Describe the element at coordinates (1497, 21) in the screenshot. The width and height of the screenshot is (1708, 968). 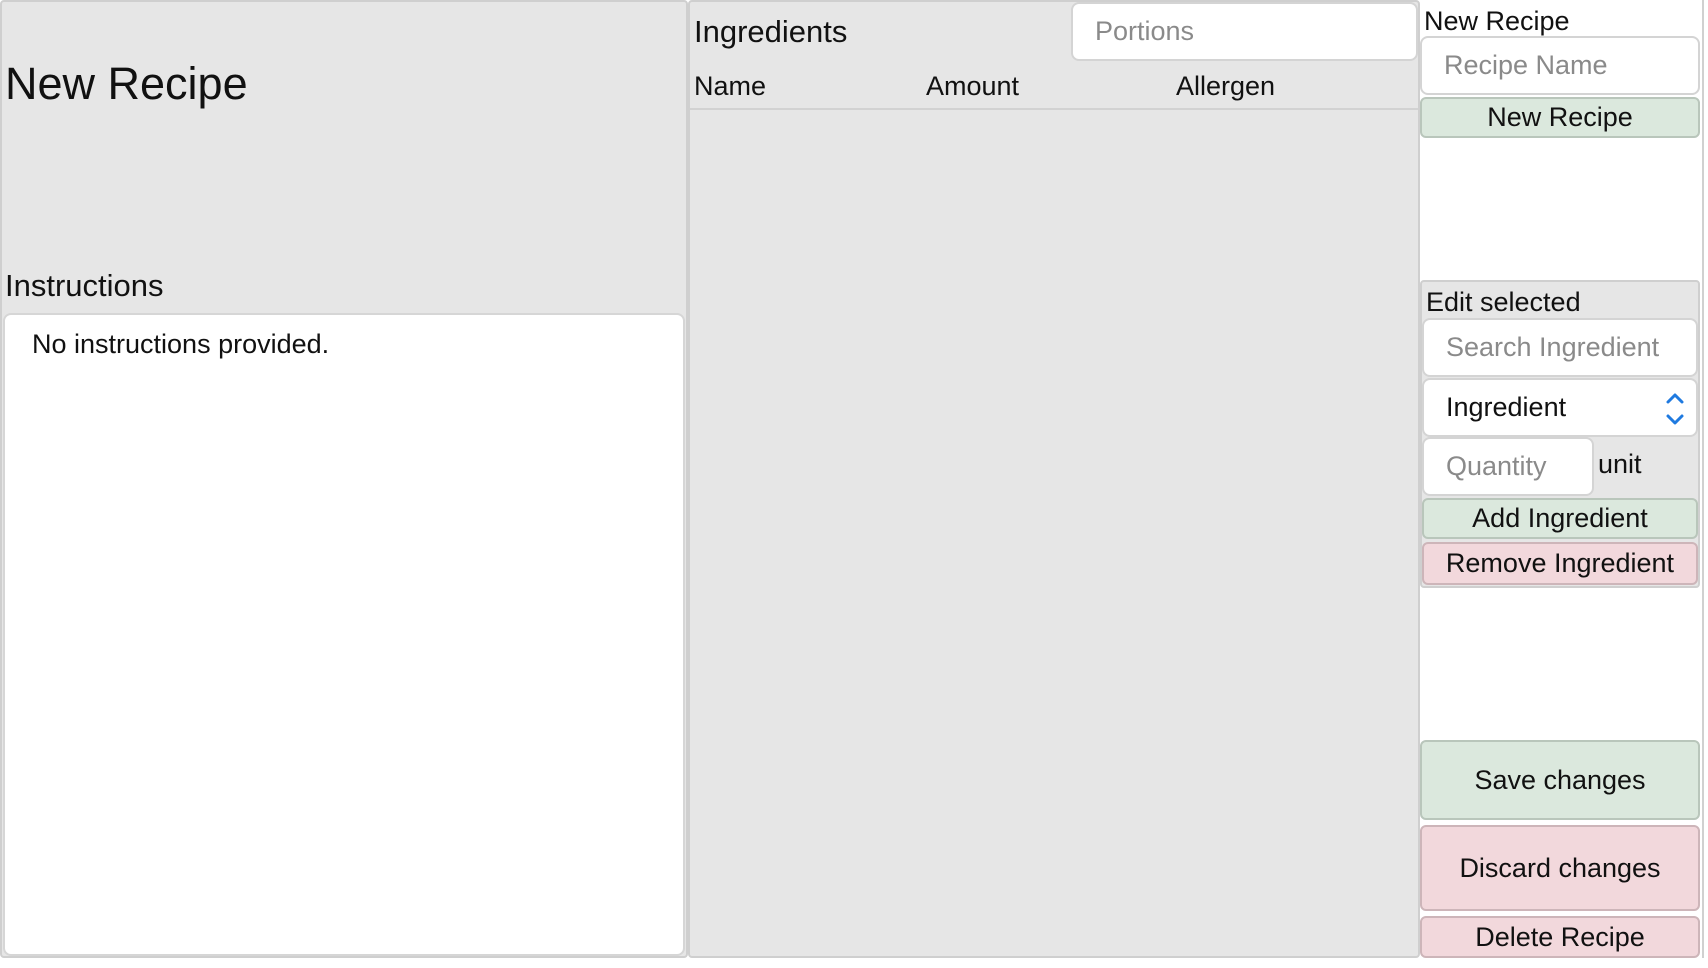
I see `new-recipe-heading: New Recipe` at that location.